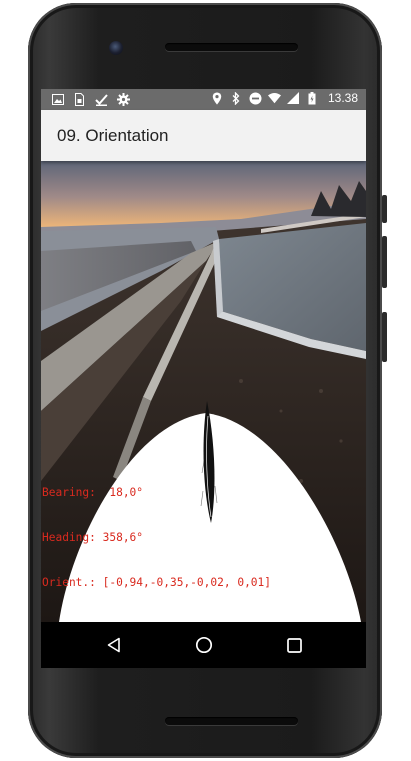 Image resolution: width=411 pixels, height=761 pixels. Describe the element at coordinates (93, 492) in the screenshot. I see `bearing-text: Bearing: 18,0°` at that location.